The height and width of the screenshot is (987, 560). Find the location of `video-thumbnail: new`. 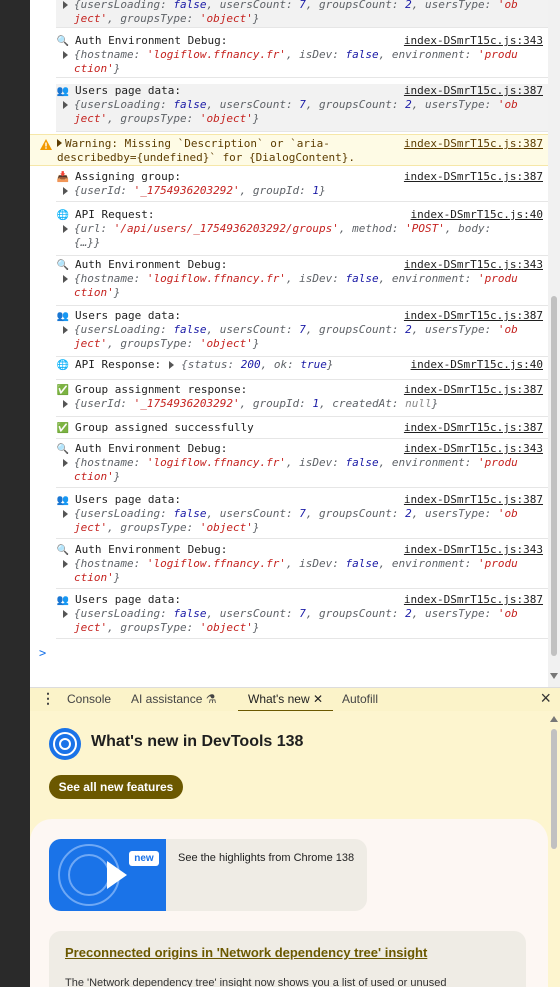

video-thumbnail: new is located at coordinates (107, 875).